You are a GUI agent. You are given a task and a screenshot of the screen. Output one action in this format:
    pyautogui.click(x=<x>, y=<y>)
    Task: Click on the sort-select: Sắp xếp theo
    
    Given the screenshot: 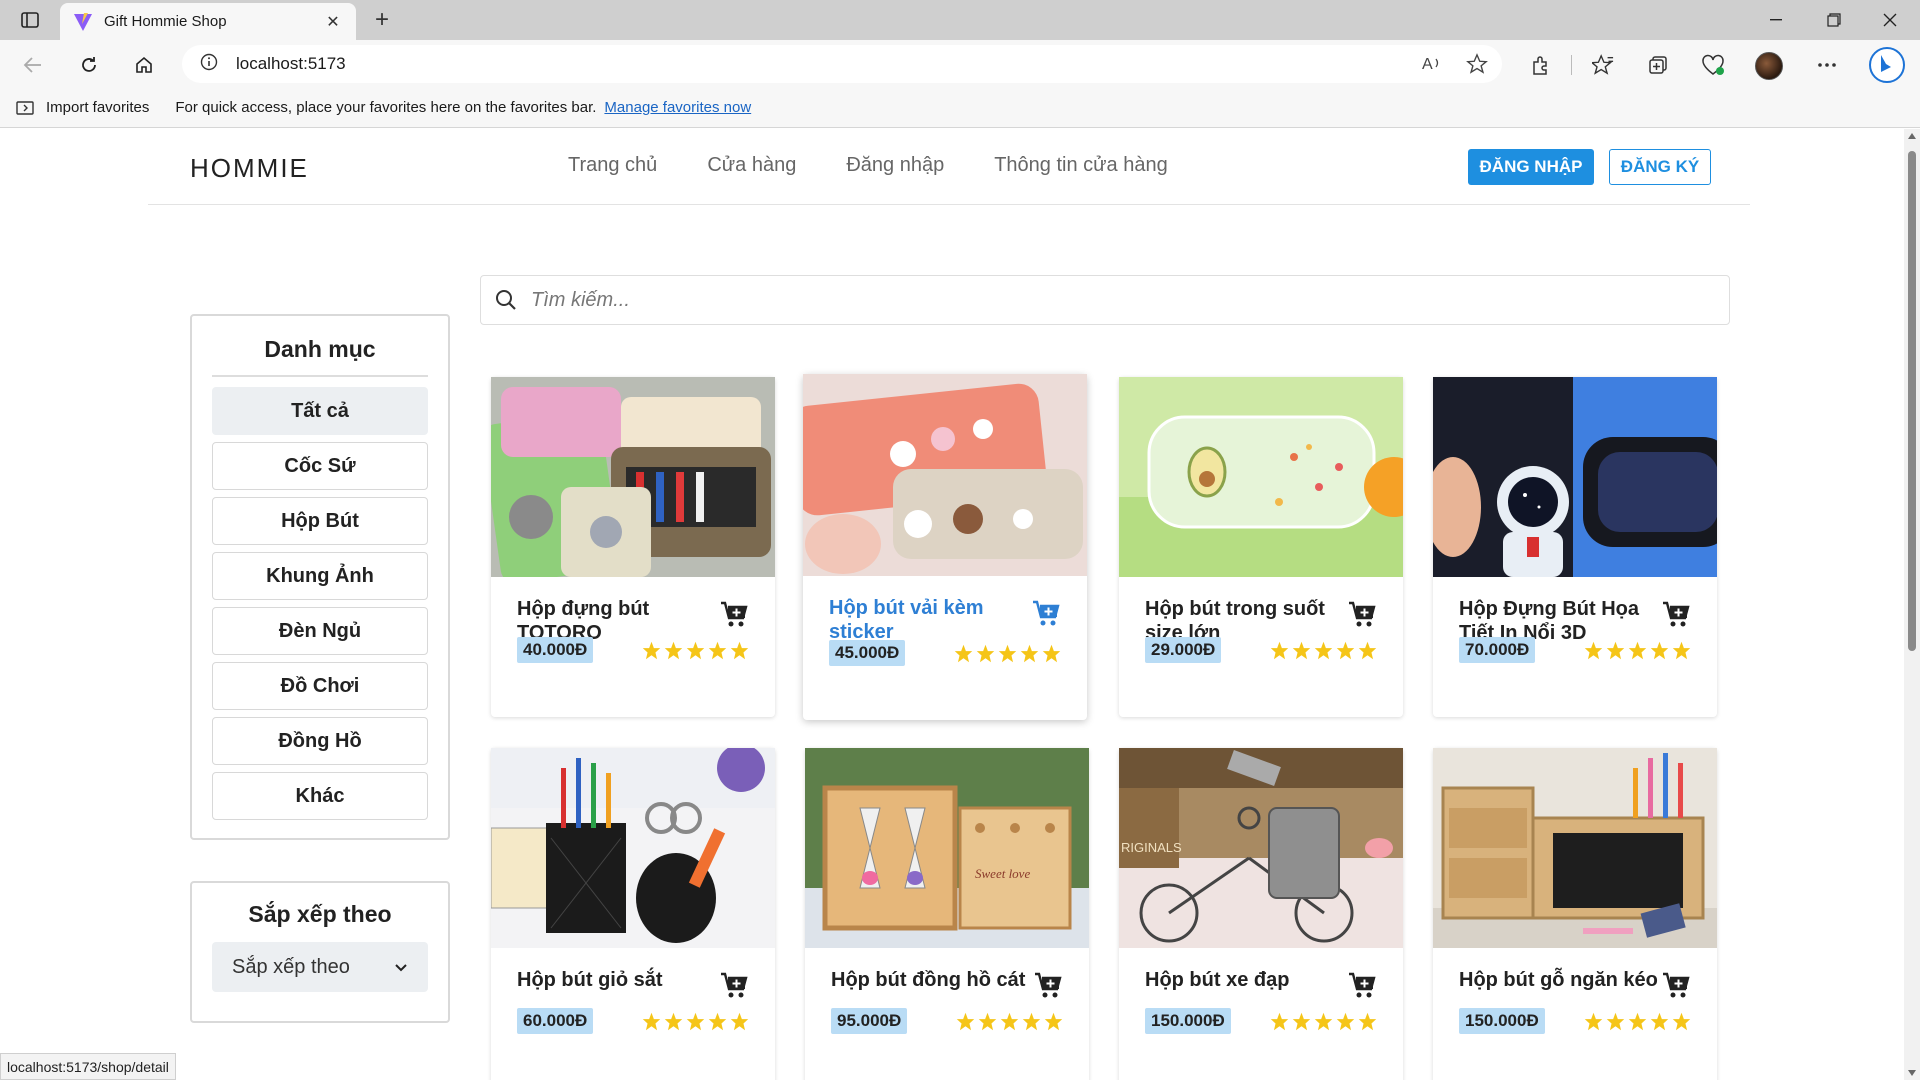 What is the action you would take?
    pyautogui.click(x=320, y=967)
    